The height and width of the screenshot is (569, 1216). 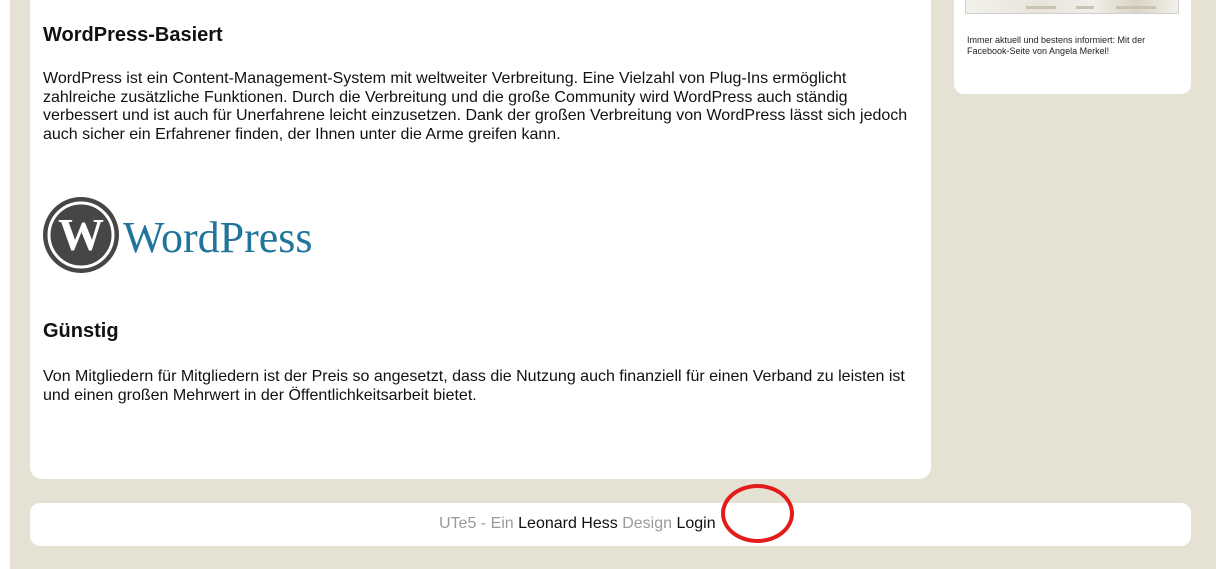 I want to click on facebook-image-thumbnail, so click(x=1072, y=7).